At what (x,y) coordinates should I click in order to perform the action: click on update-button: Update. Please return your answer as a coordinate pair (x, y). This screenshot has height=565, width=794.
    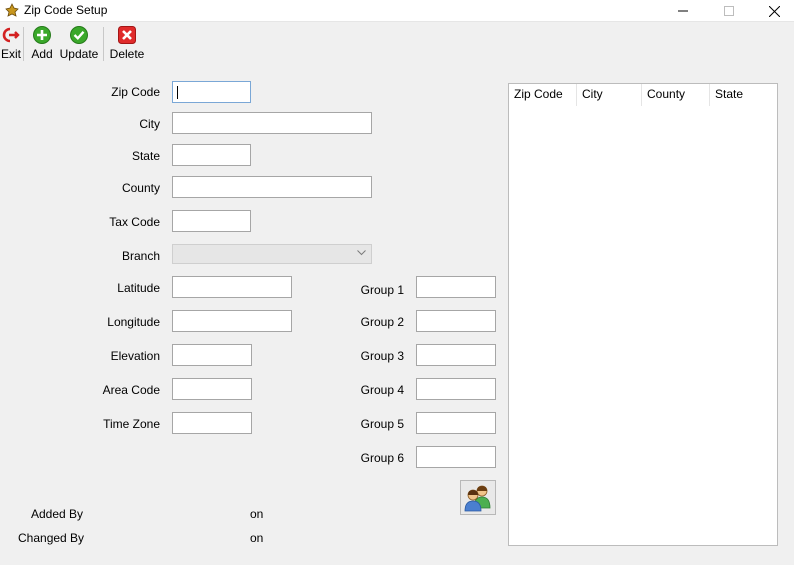
    Looking at the image, I should click on (79, 44).